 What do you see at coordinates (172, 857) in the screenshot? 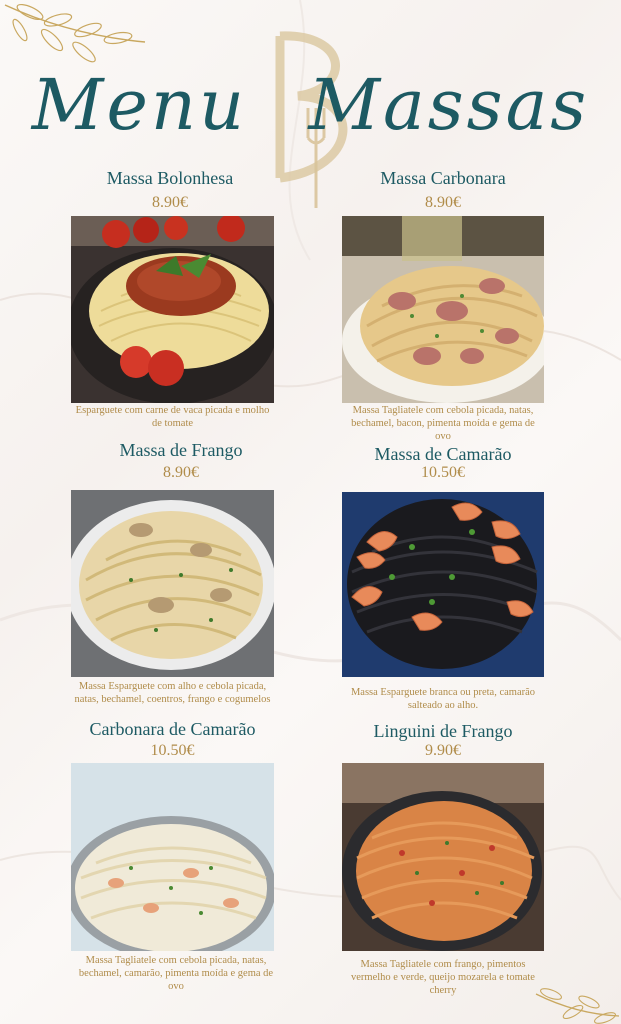
I see `shrimp-carbonara-photo` at bounding box center [172, 857].